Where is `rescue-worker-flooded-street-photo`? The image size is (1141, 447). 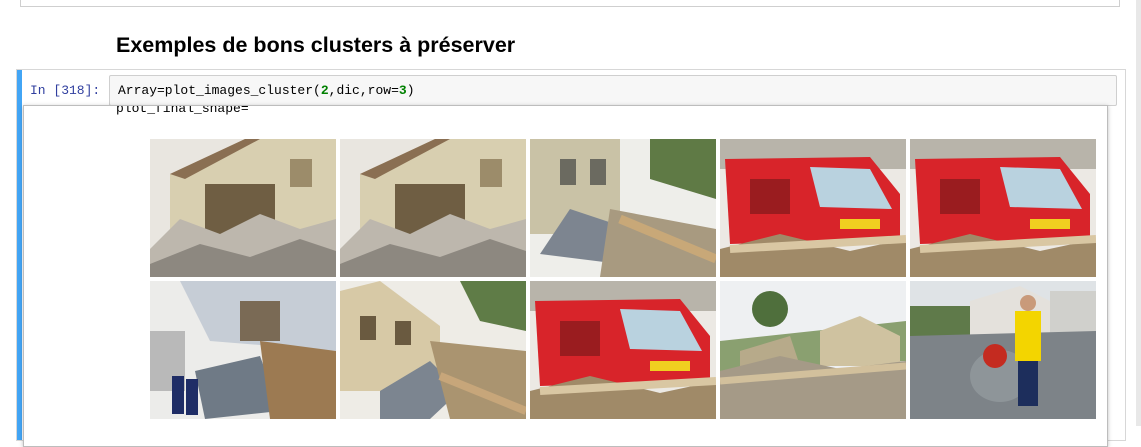 rescue-worker-flooded-street-photo is located at coordinates (1003, 350).